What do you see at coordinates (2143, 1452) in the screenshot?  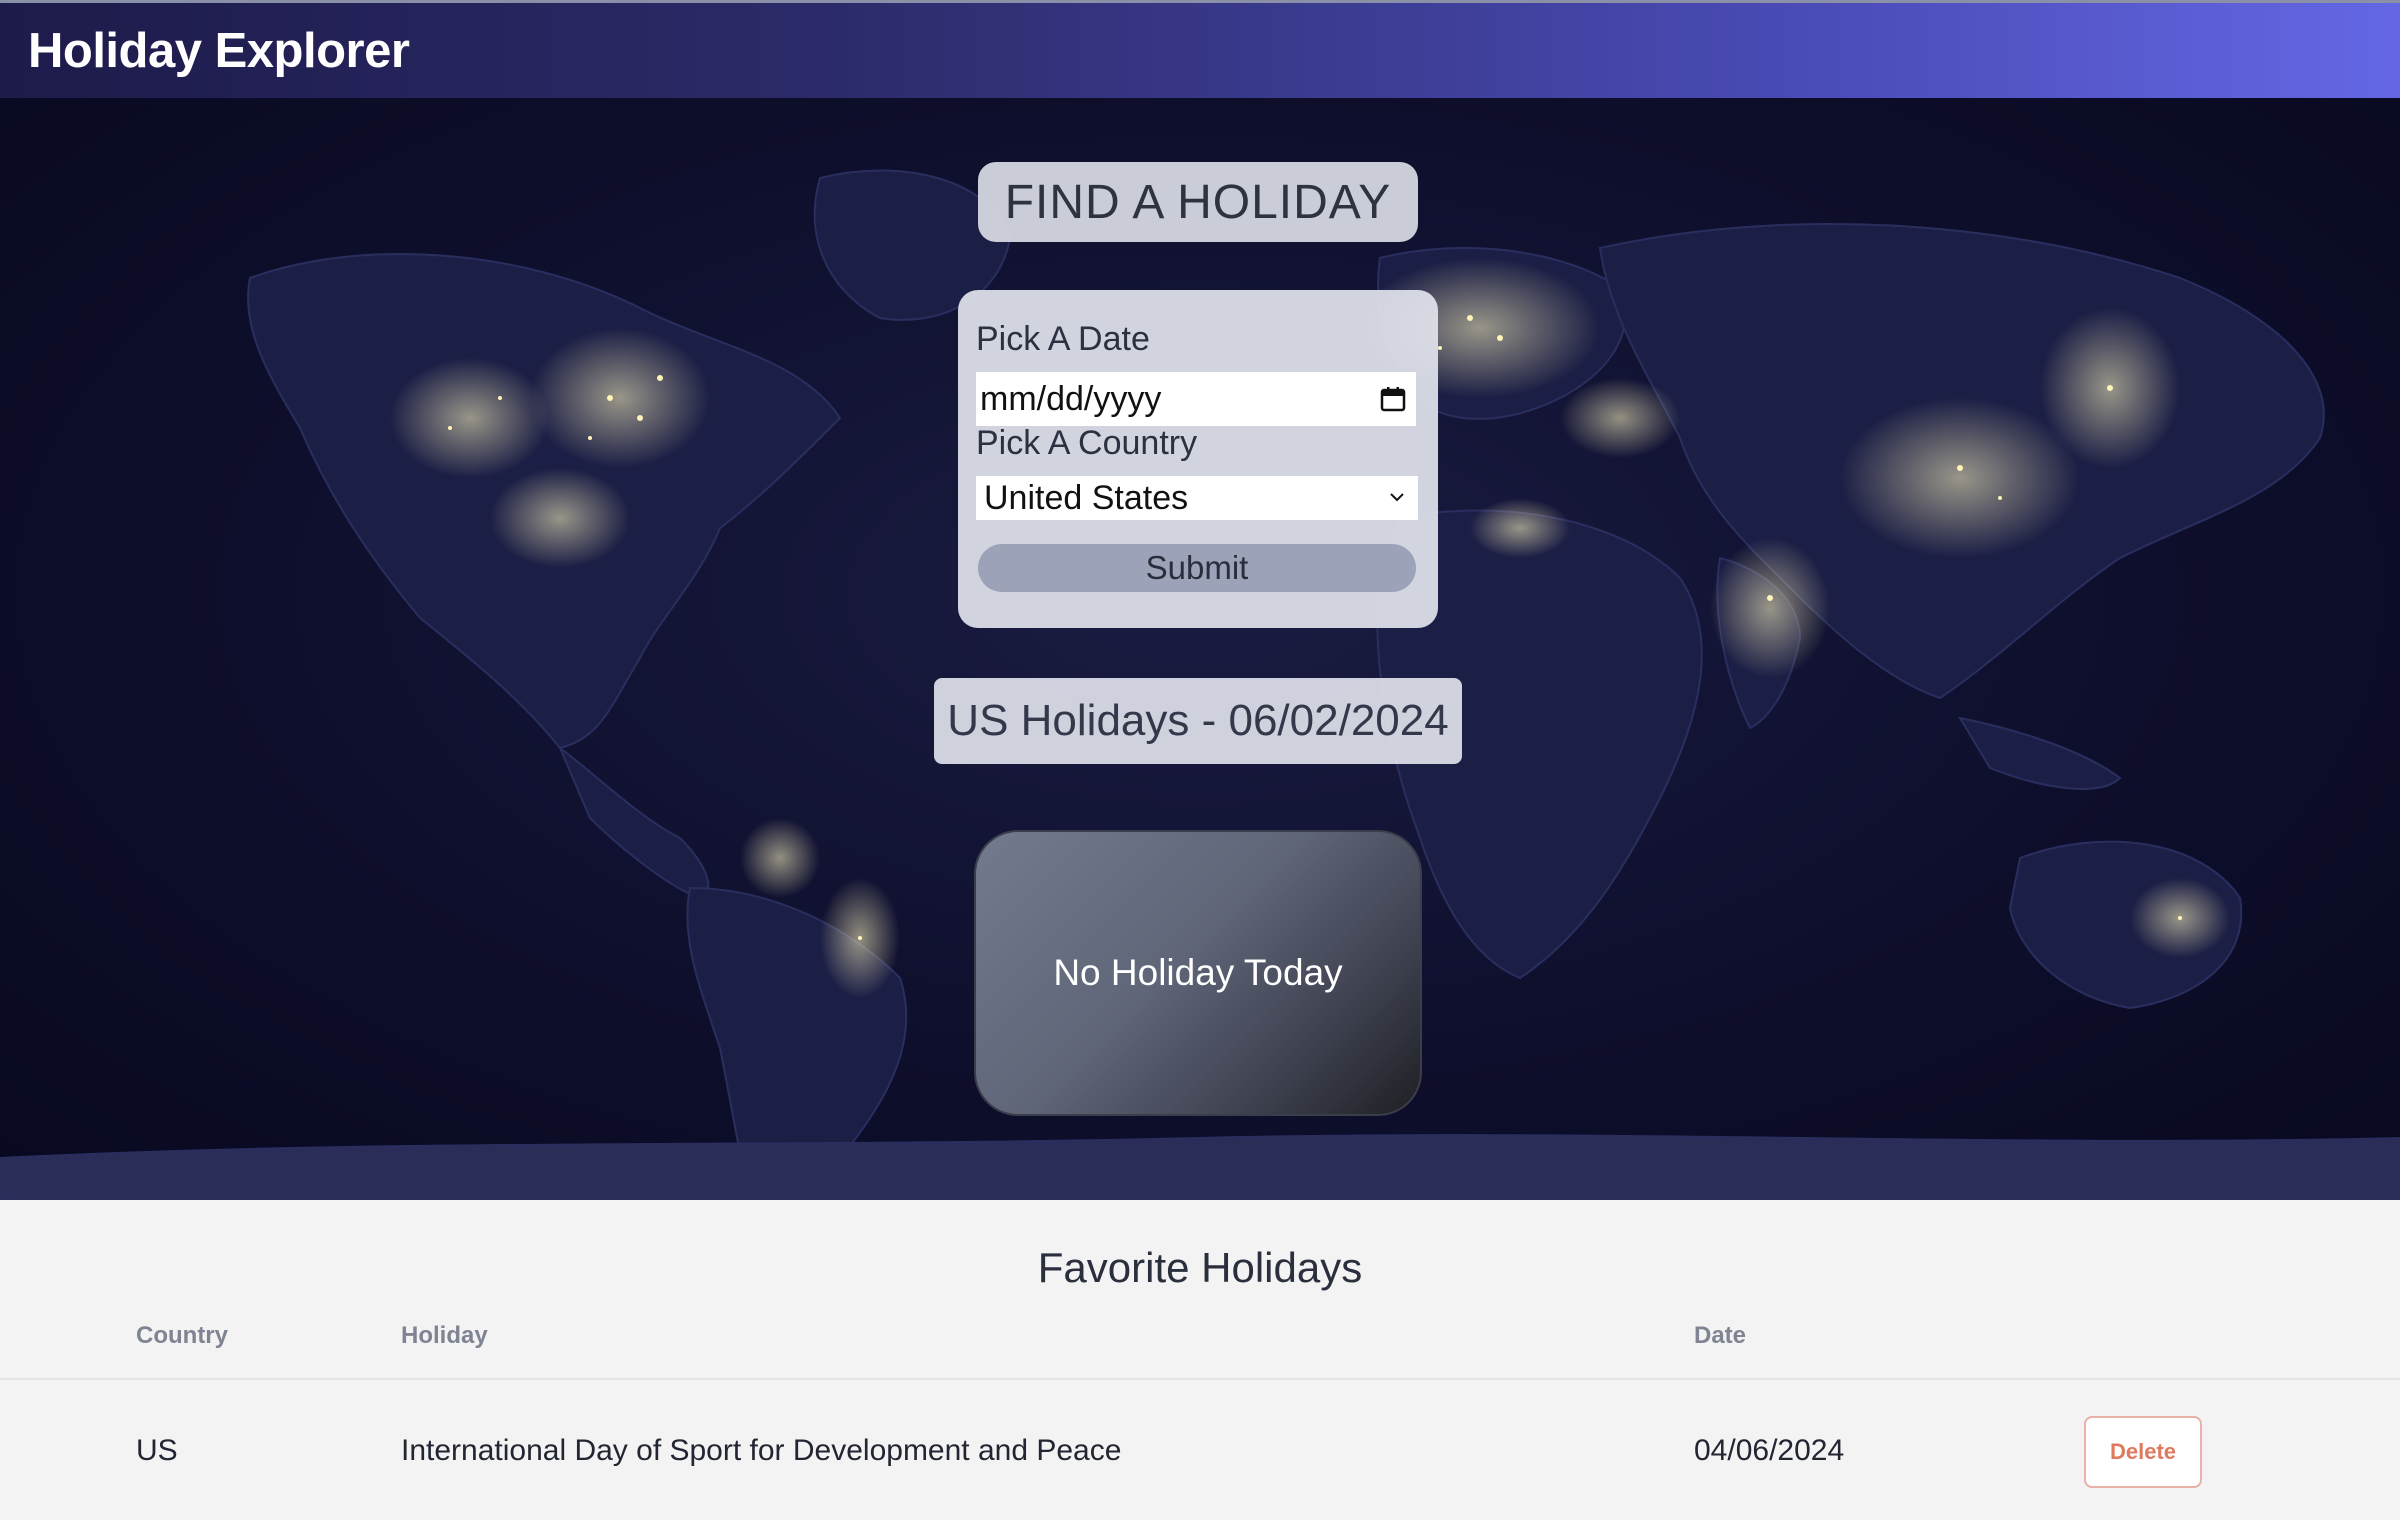 I see `delete-button: Delete` at bounding box center [2143, 1452].